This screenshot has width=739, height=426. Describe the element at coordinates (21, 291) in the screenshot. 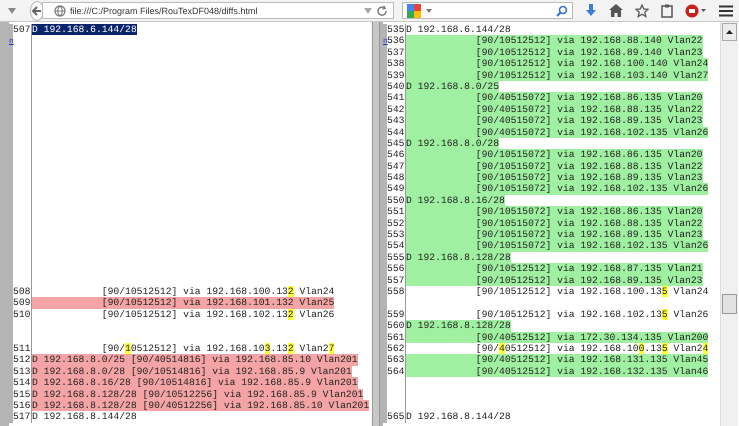

I see `line-number: 508` at that location.